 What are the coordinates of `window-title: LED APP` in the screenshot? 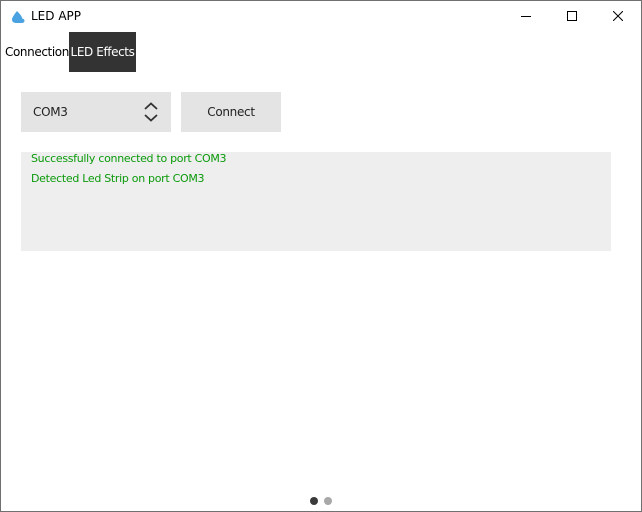 It's located at (56, 16).